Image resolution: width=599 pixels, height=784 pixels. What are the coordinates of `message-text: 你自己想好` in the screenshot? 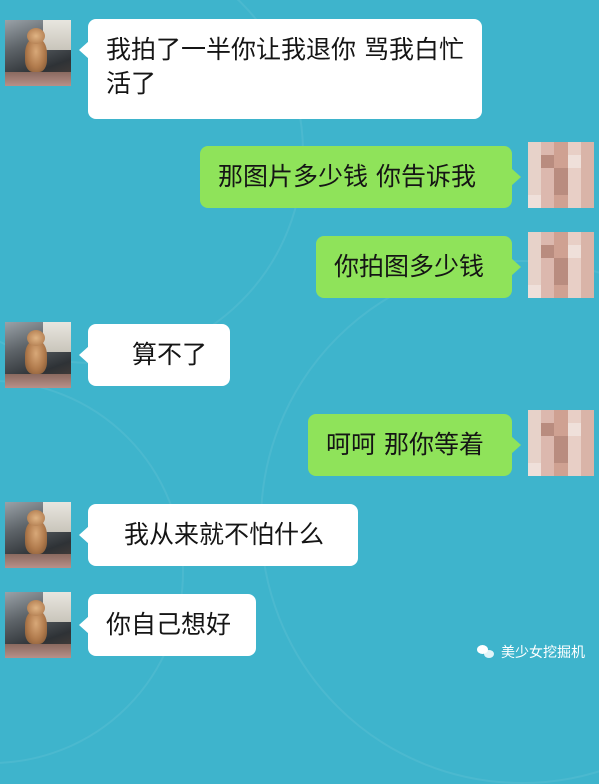 It's located at (169, 624).